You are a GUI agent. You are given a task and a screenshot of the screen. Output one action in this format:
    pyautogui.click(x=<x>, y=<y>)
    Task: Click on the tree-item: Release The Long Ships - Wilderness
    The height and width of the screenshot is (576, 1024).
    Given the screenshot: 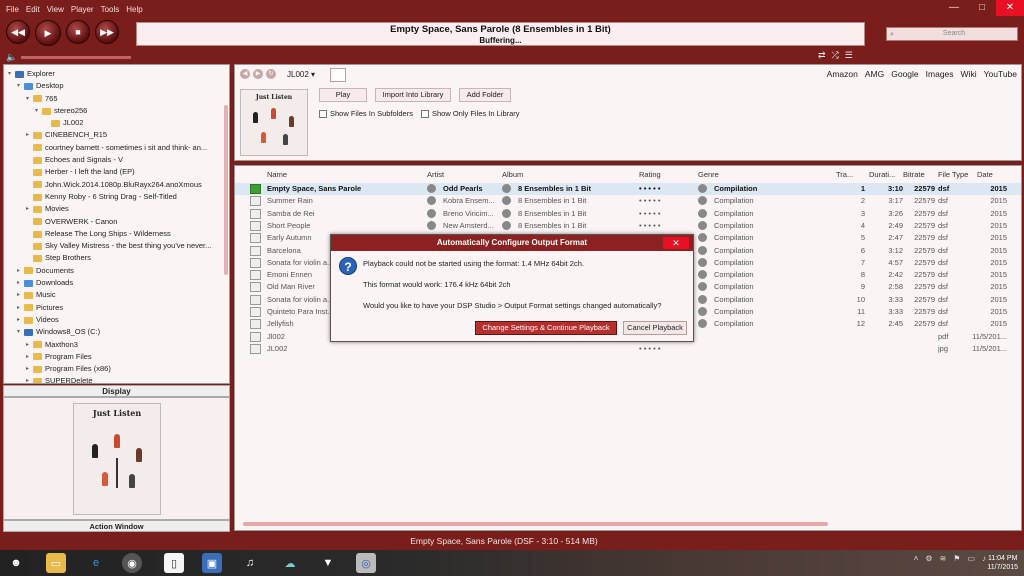 What is the action you would take?
    pyautogui.click(x=116, y=234)
    